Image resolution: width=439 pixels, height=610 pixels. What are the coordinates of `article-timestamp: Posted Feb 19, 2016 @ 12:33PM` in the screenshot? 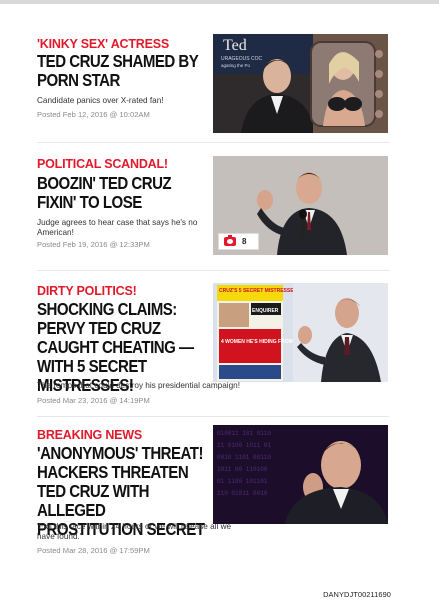 It's located at (93, 244).